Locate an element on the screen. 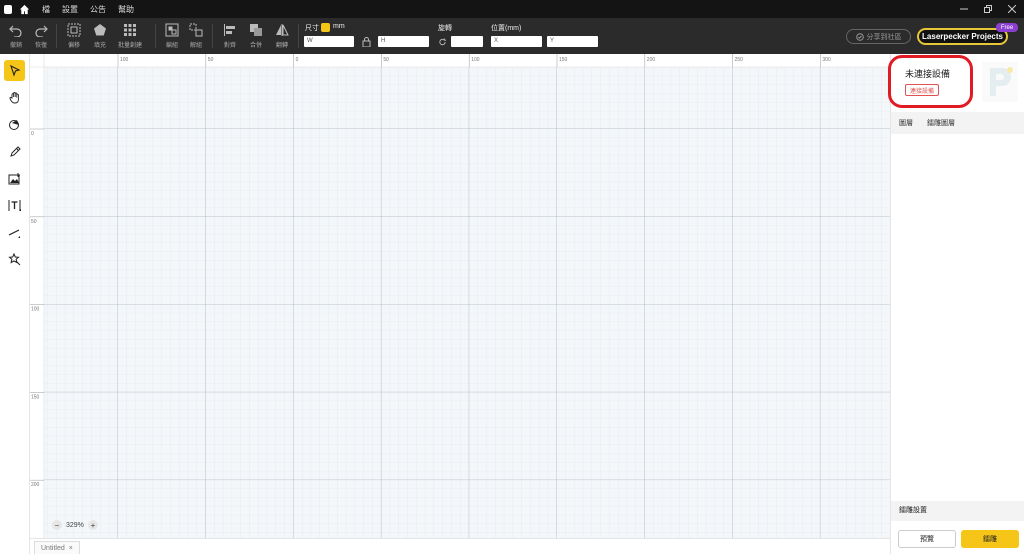 The height and width of the screenshot is (554, 1024). laserpecker-projects-button: Laserpecker Projects is located at coordinates (962, 36).